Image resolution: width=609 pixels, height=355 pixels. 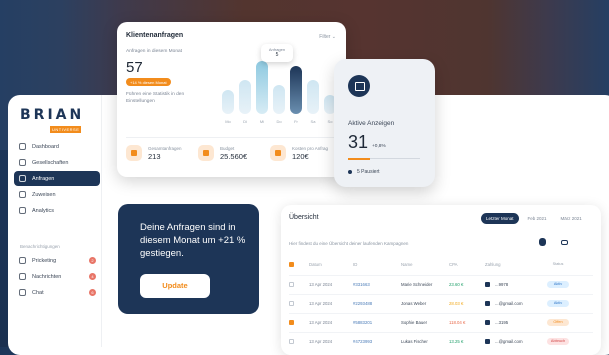 What do you see at coordinates (228, 121) in the screenshot?
I see `chart-tick-label: Mo` at bounding box center [228, 121].